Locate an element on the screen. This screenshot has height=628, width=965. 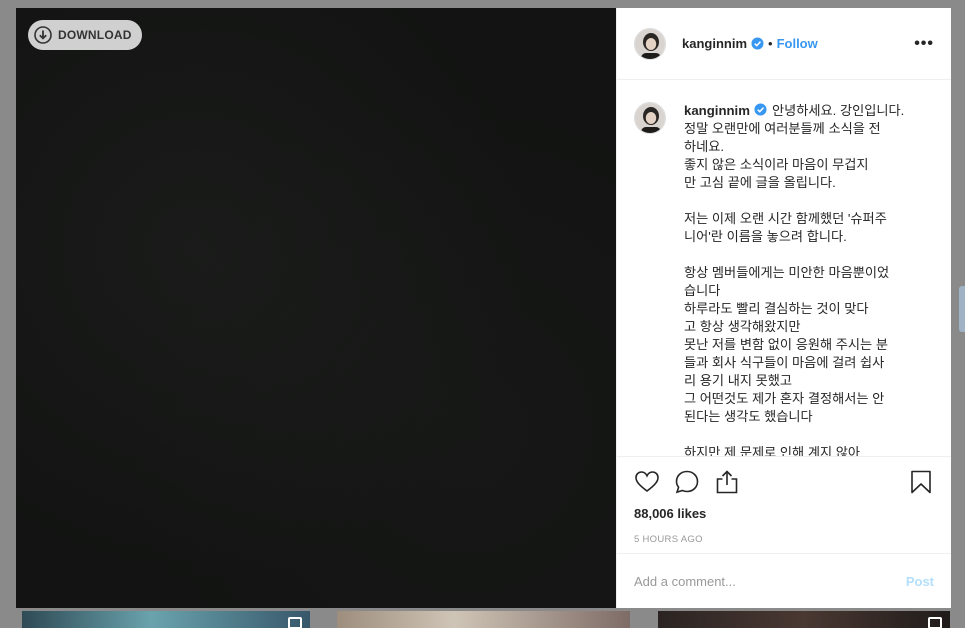
post-comment-button: Post is located at coordinates (920, 581).